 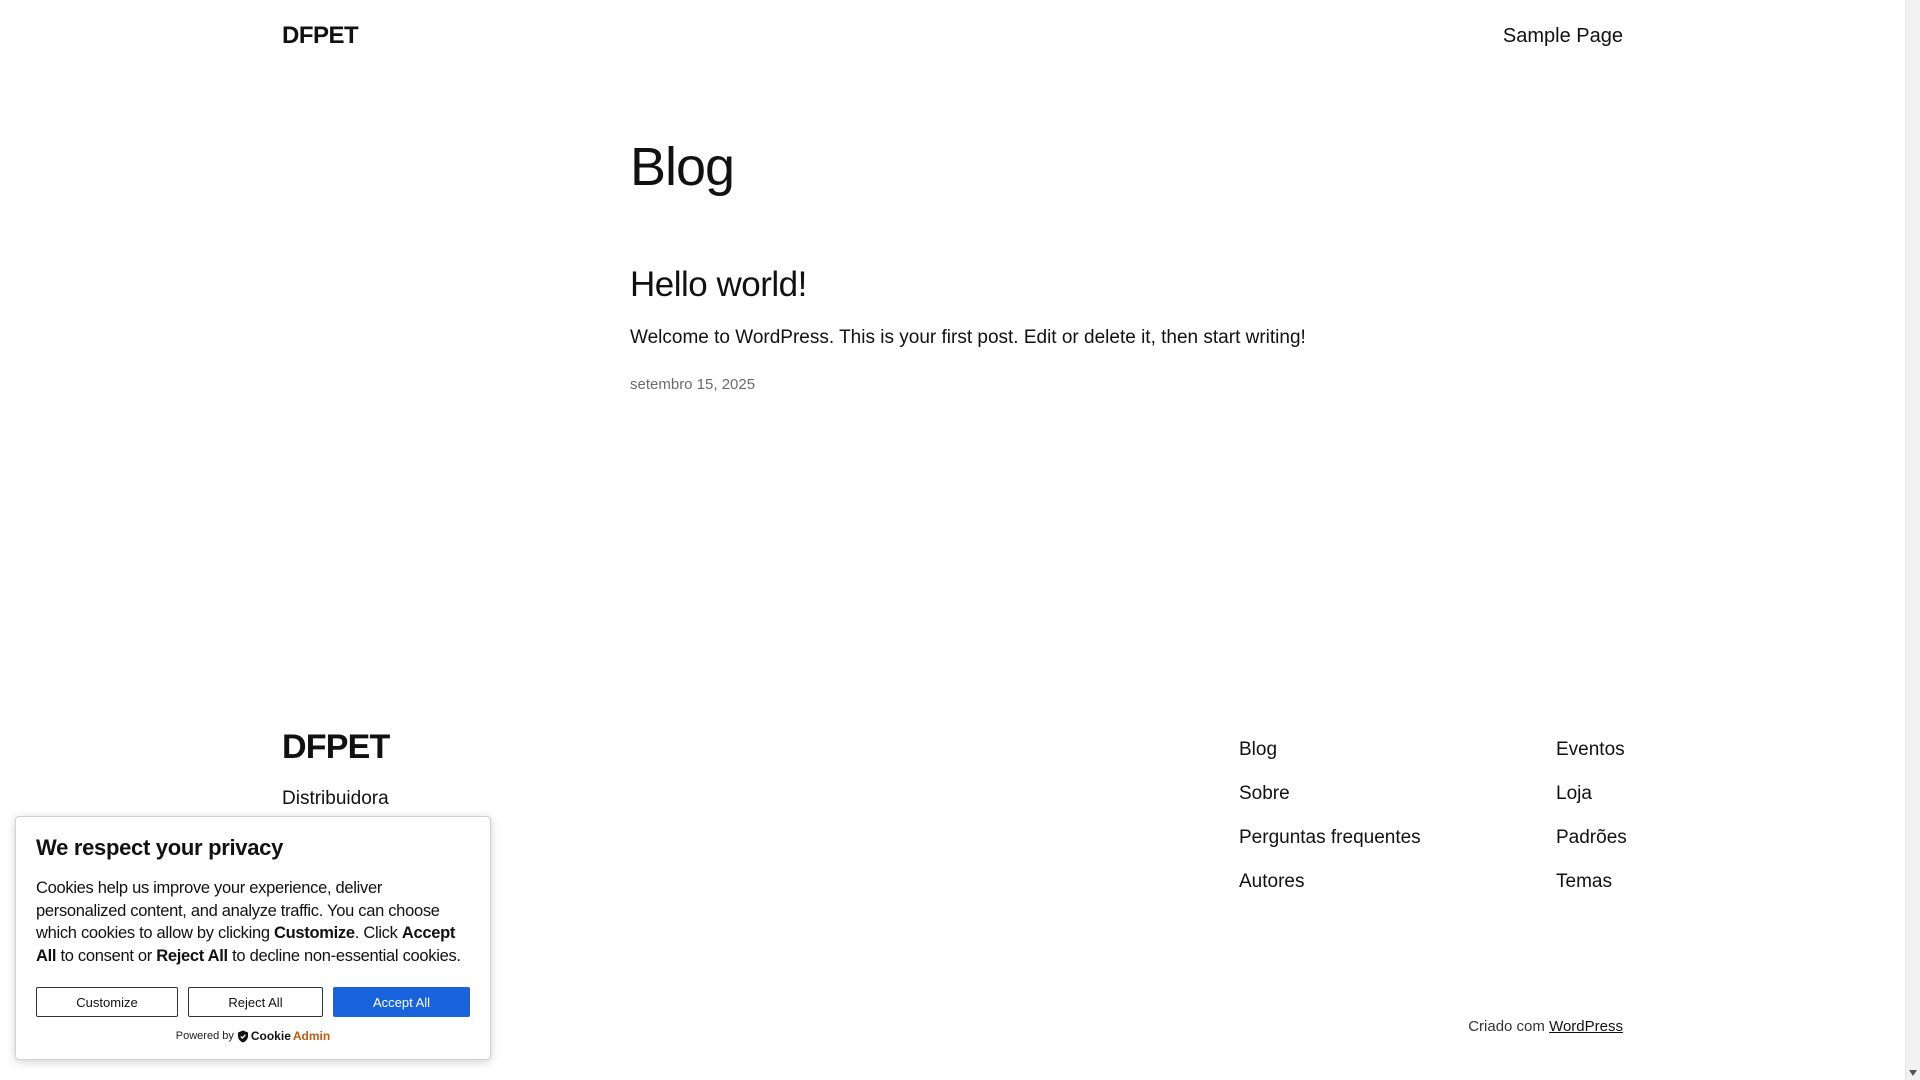 What do you see at coordinates (682, 167) in the screenshot?
I see `page-title: Blog` at bounding box center [682, 167].